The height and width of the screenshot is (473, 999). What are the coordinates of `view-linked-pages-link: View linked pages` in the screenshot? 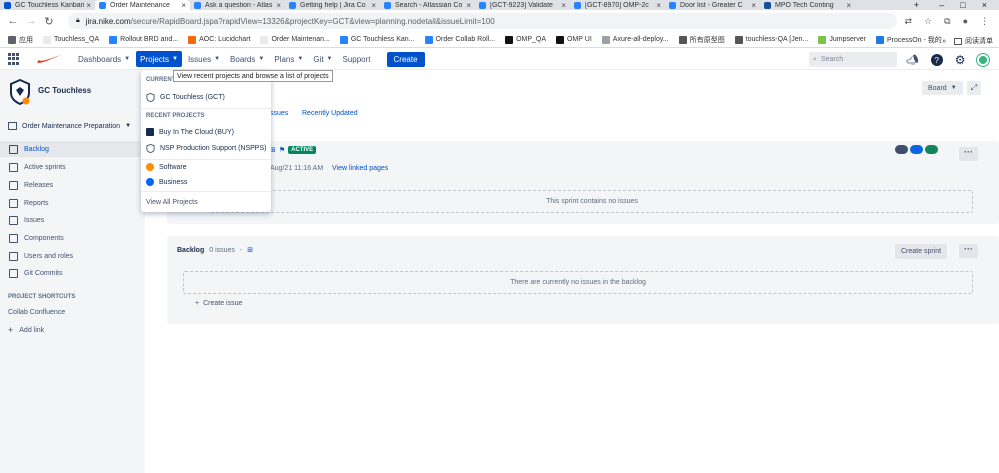 It's located at (360, 168).